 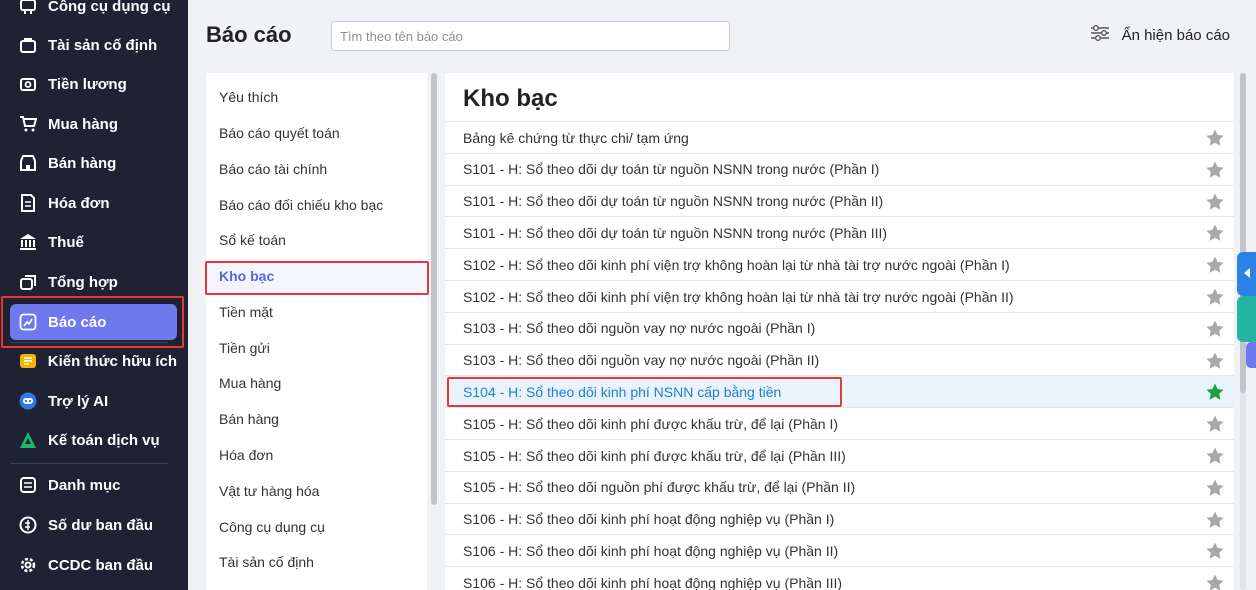 I want to click on sidebar-item-label: CCDC ban đầu, so click(x=100, y=565).